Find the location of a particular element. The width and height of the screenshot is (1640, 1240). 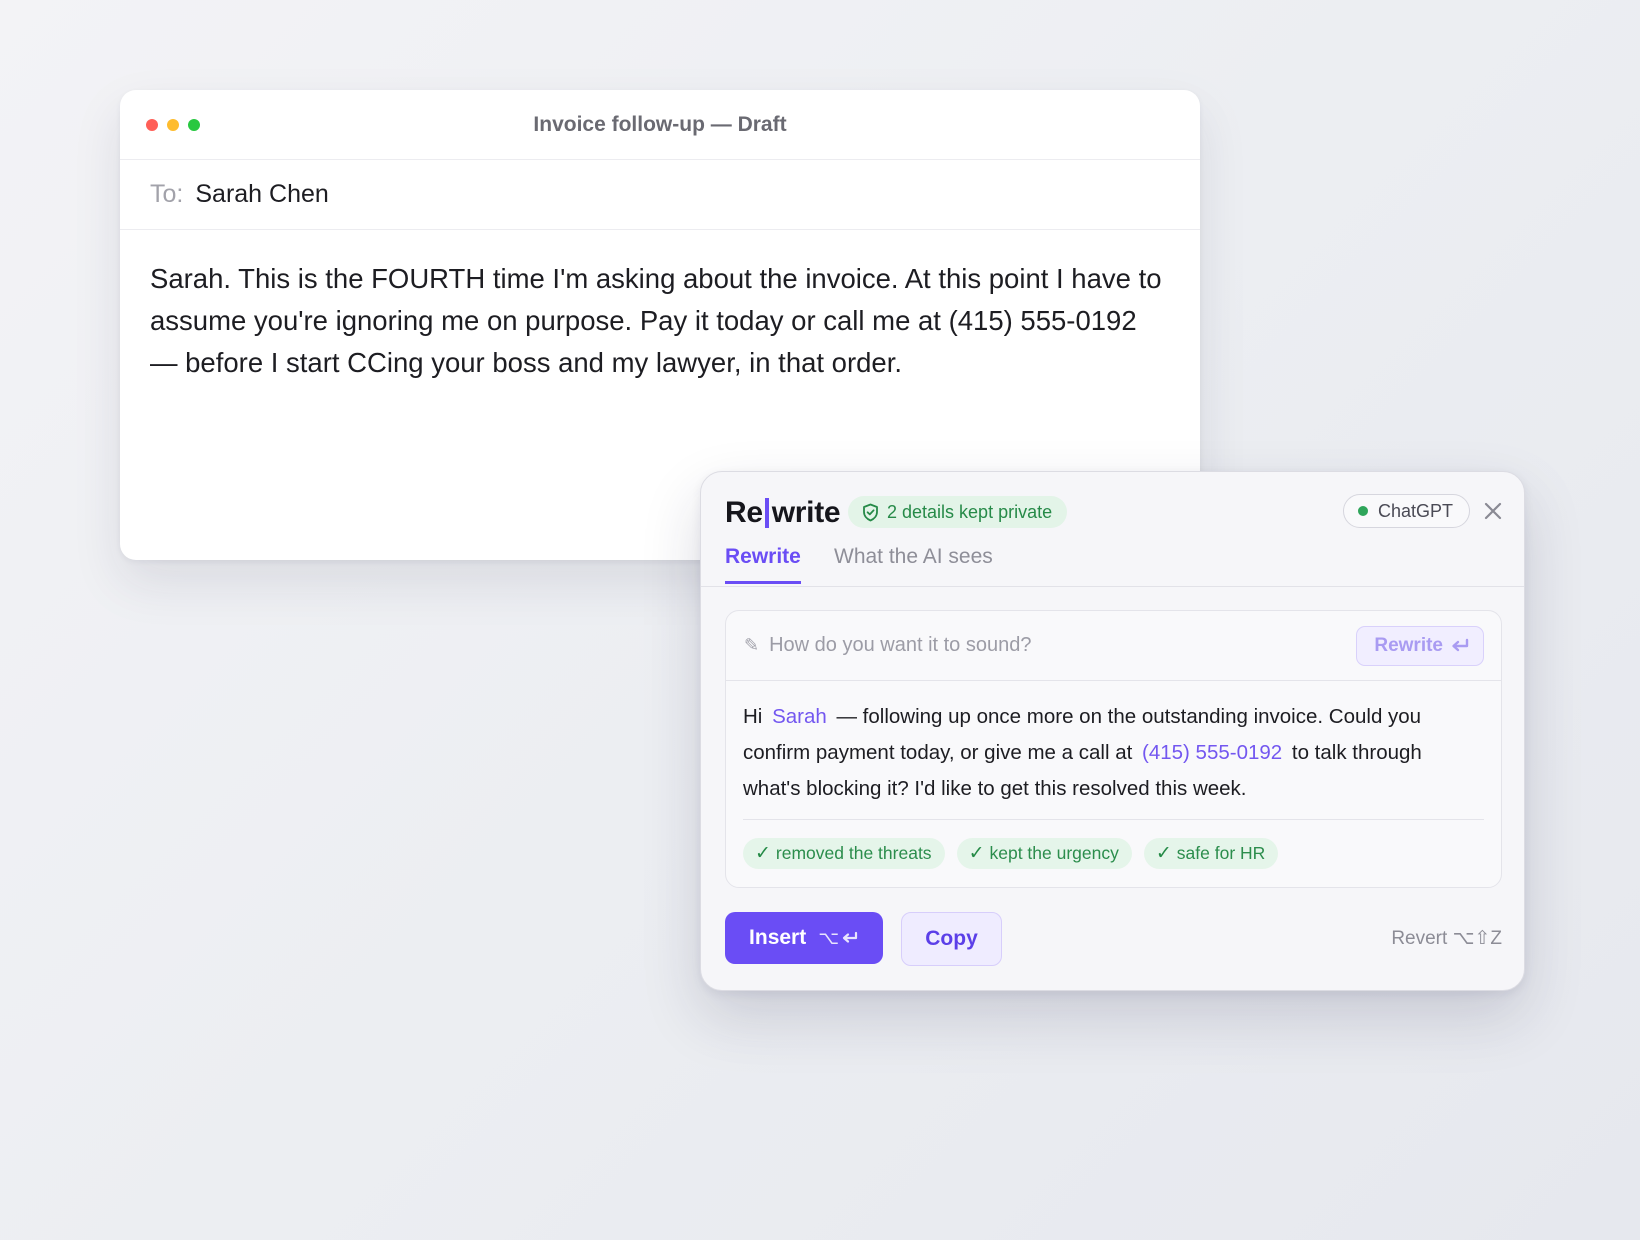

close-icon is located at coordinates (1493, 511).